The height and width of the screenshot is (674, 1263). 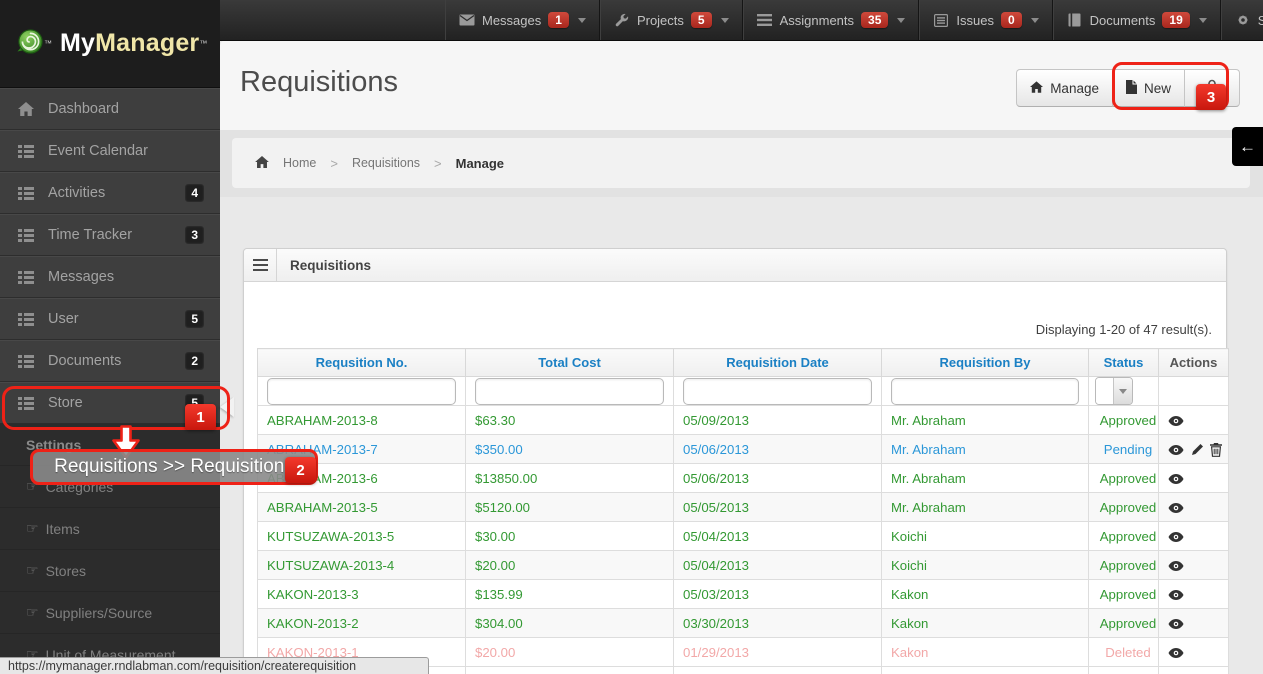 What do you see at coordinates (77, 193) in the screenshot?
I see `sidebar-item-label: Activities` at bounding box center [77, 193].